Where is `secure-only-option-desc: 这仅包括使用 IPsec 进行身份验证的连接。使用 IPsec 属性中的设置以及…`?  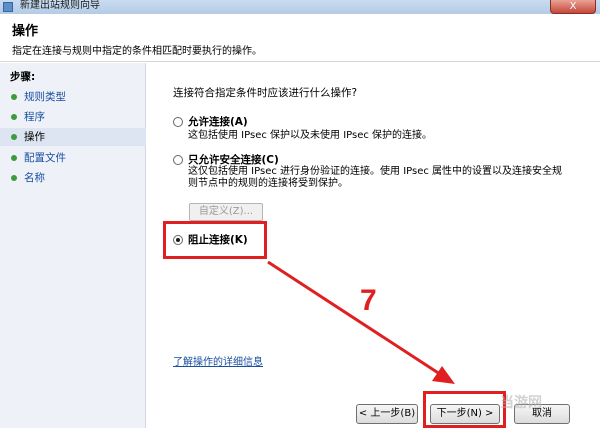 secure-only-option-desc: 这仅包括使用 IPsec 进行身份验证的连接。使用 IPsec 属性中的设置以及… is located at coordinates (375, 177).